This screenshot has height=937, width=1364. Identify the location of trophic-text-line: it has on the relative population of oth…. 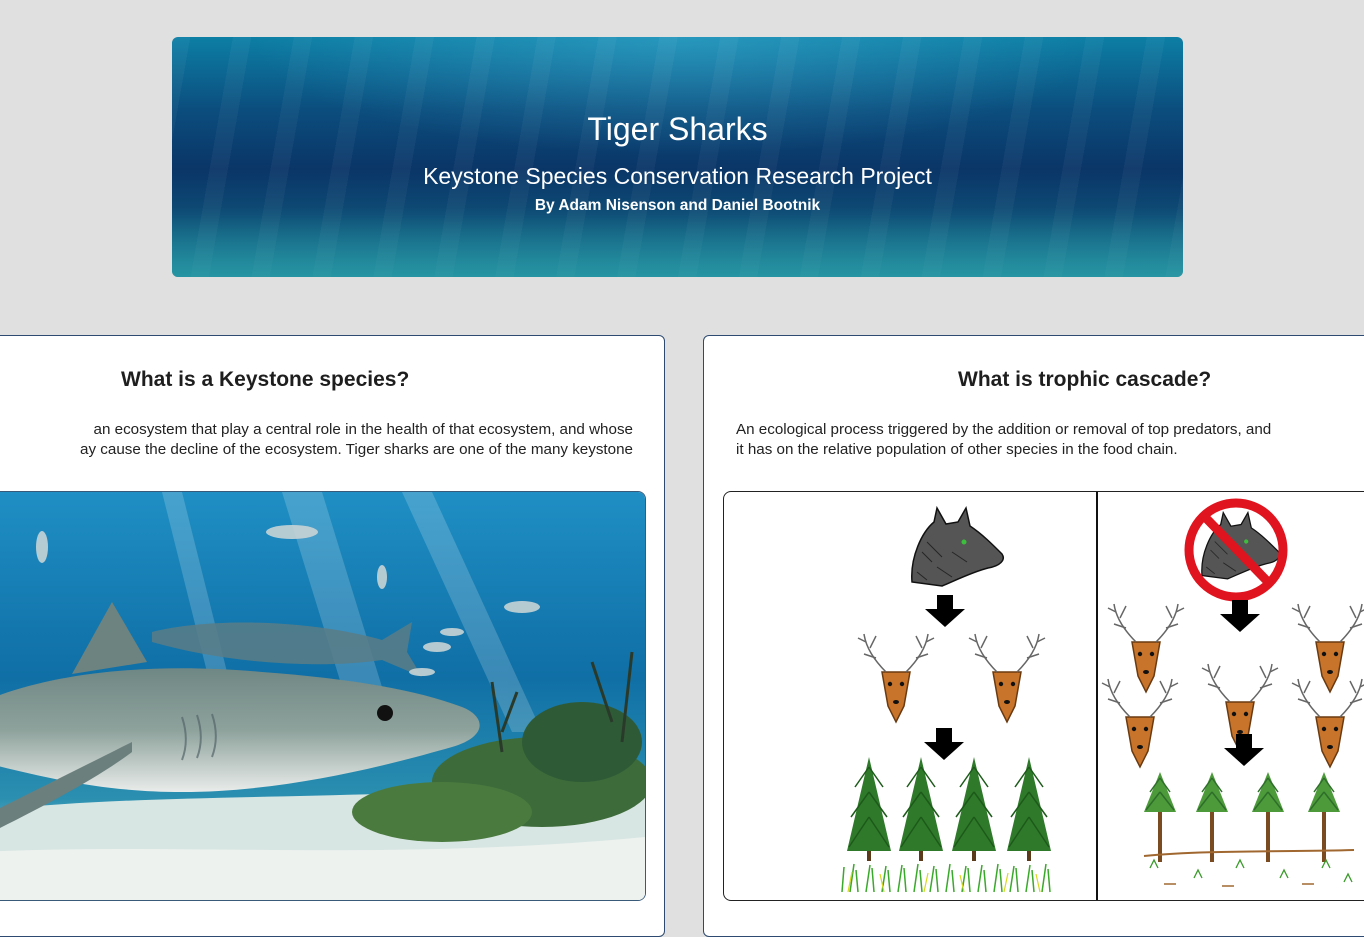
(957, 449).